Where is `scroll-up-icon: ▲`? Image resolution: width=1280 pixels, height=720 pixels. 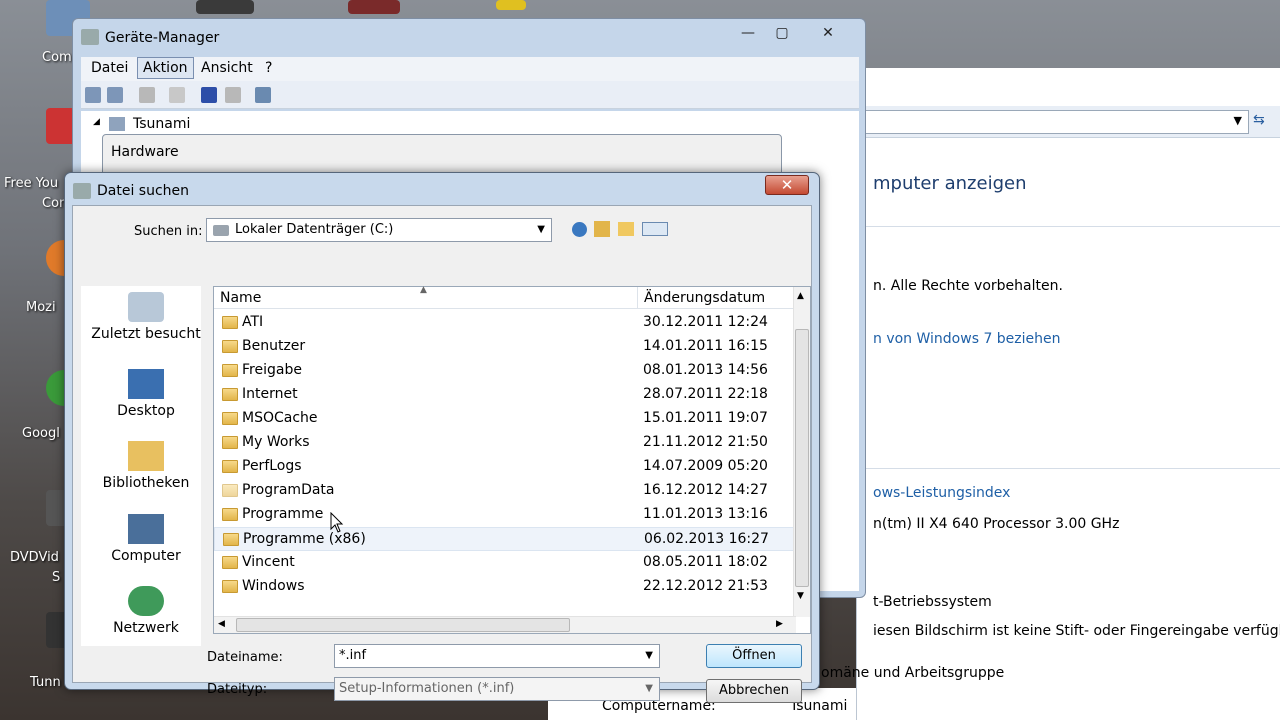 scroll-up-icon: ▲ is located at coordinates (800, 296).